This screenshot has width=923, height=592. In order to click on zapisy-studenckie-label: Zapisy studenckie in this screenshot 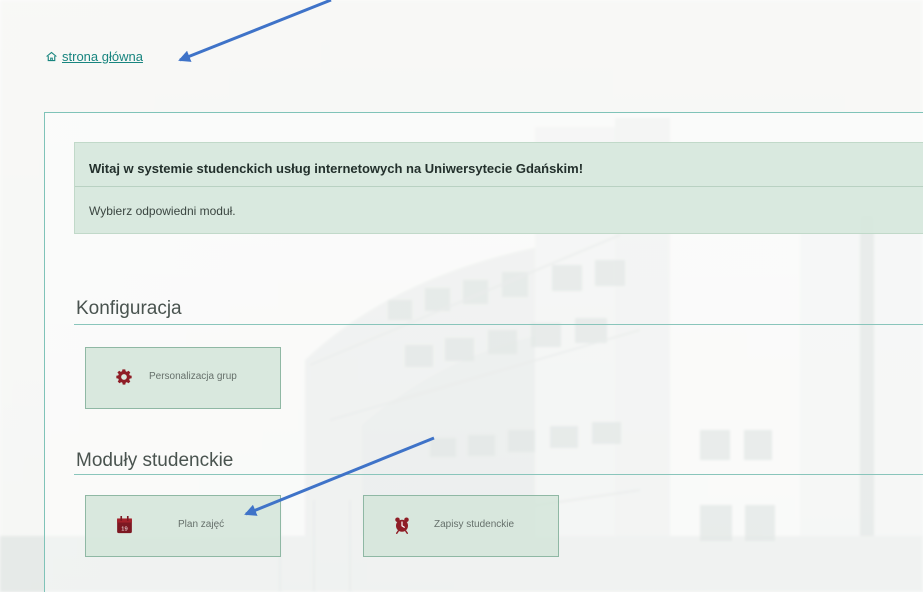, I will do `click(474, 524)`.